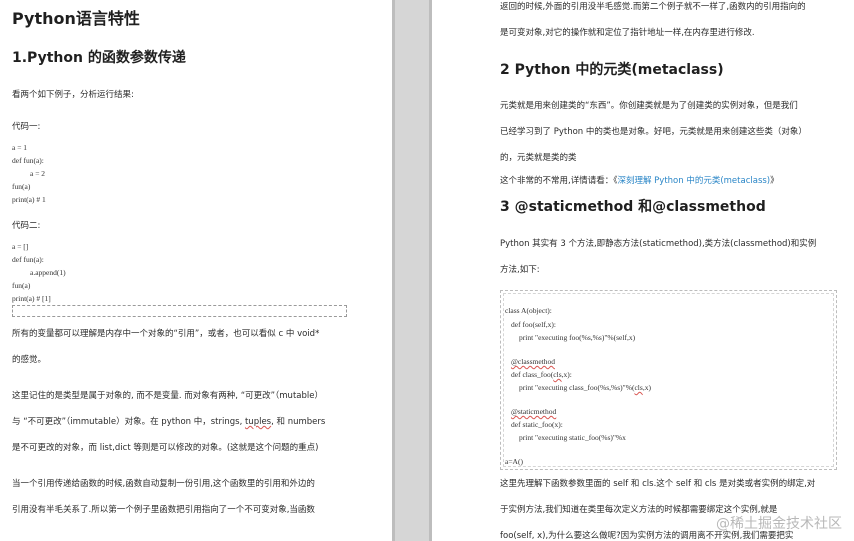 The image size is (854, 541). I want to click on paragraph-line: 的感觉。, so click(29, 360).